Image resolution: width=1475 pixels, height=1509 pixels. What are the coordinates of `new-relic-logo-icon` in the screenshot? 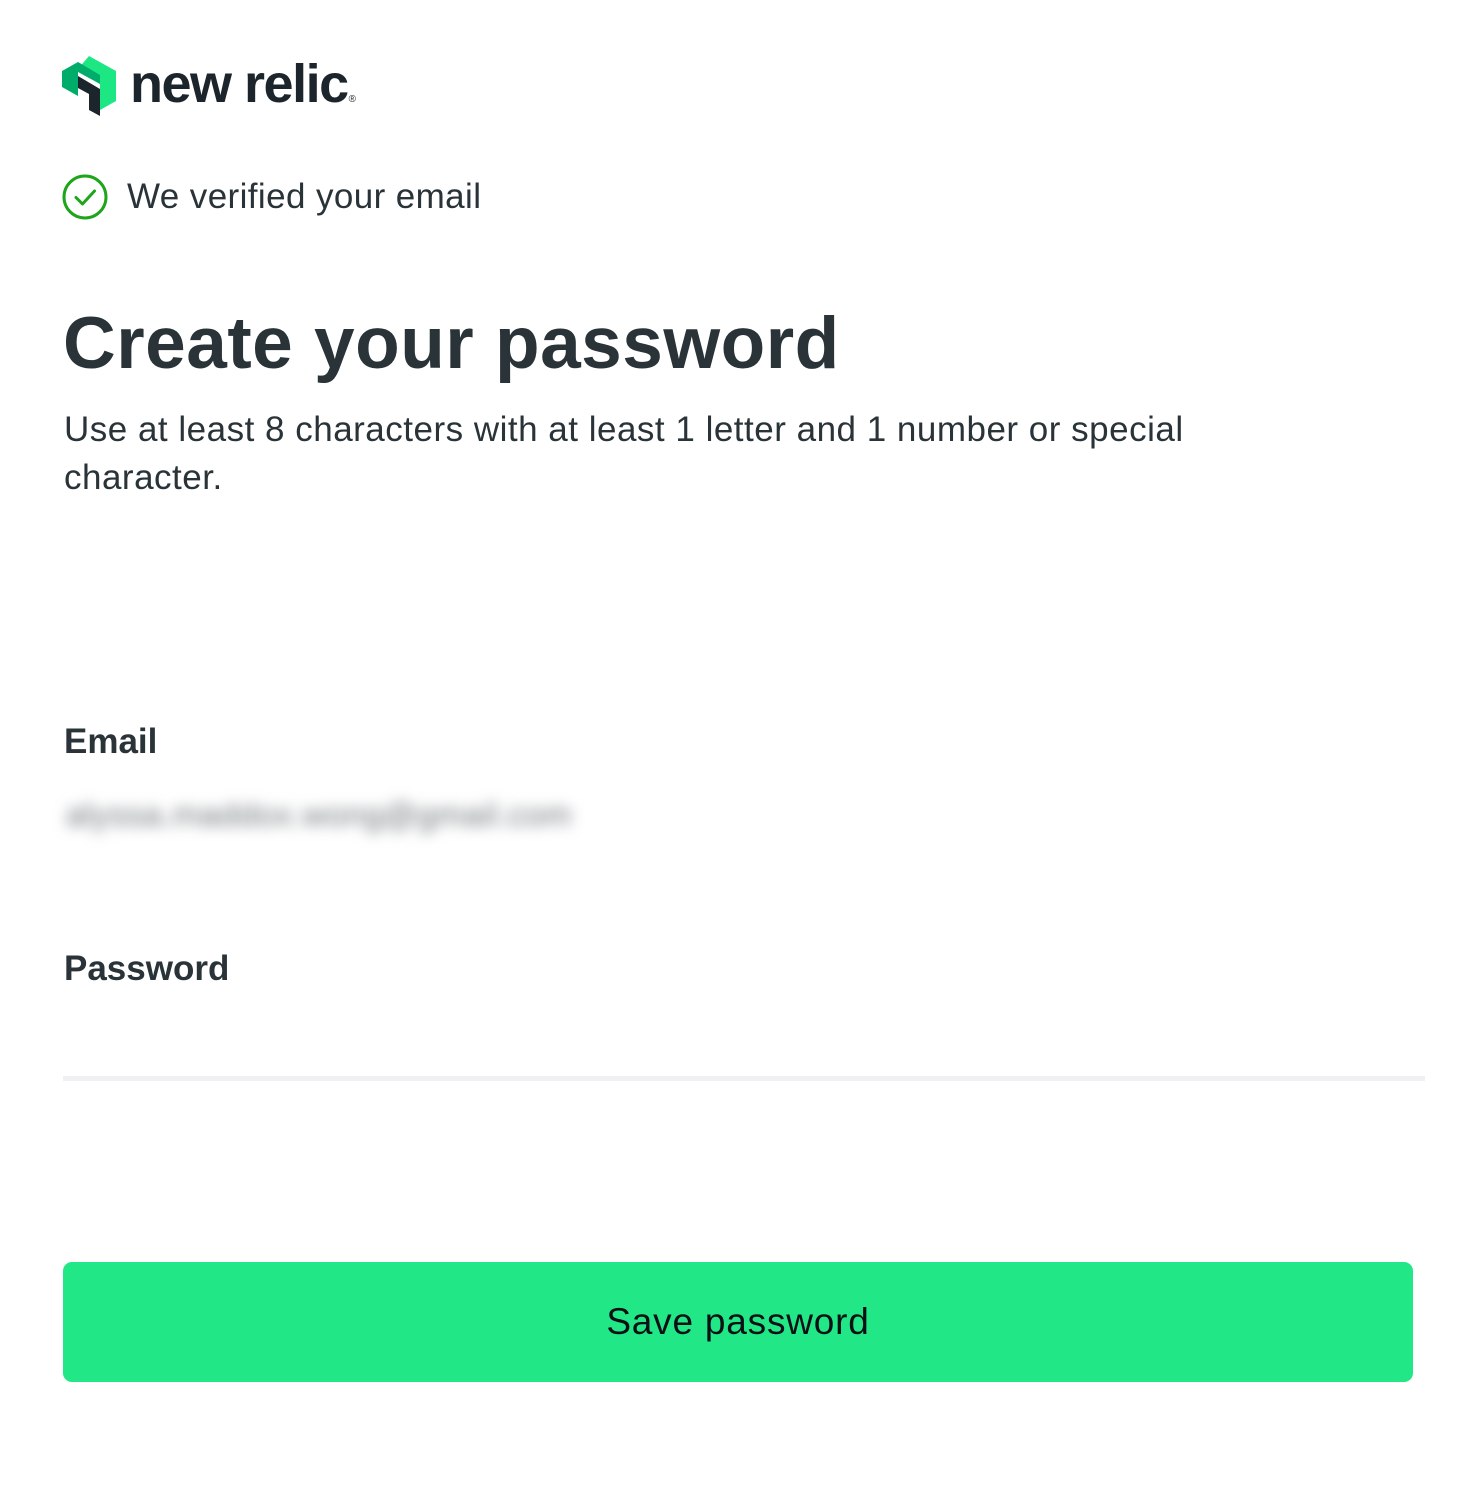 It's located at (89, 86).